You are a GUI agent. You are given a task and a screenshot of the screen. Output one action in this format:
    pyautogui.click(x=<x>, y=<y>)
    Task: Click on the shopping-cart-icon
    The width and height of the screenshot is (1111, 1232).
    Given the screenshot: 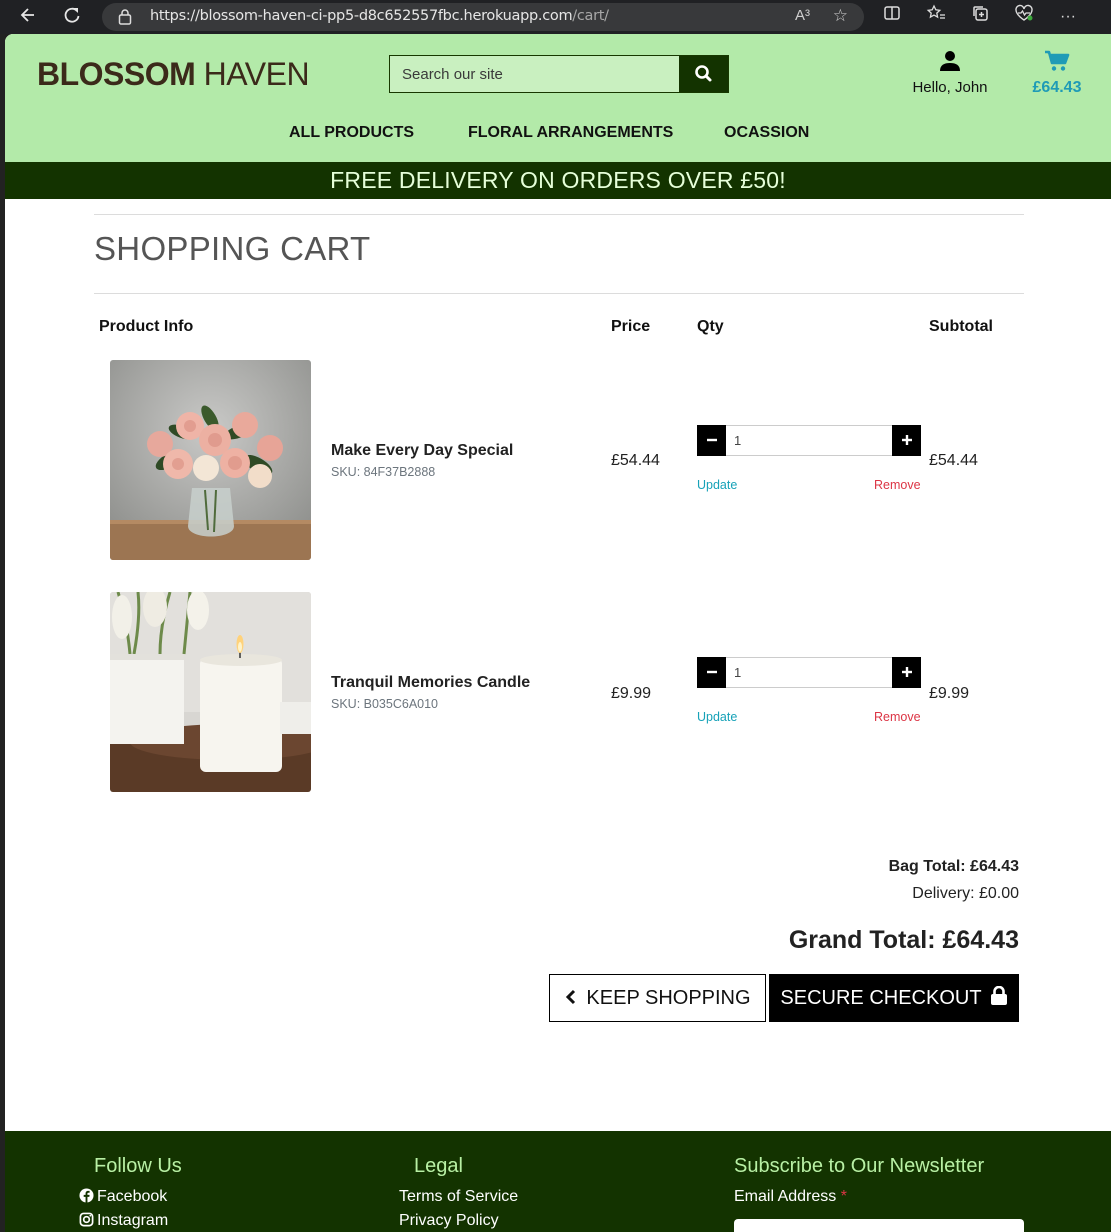 What is the action you would take?
    pyautogui.click(x=1057, y=60)
    